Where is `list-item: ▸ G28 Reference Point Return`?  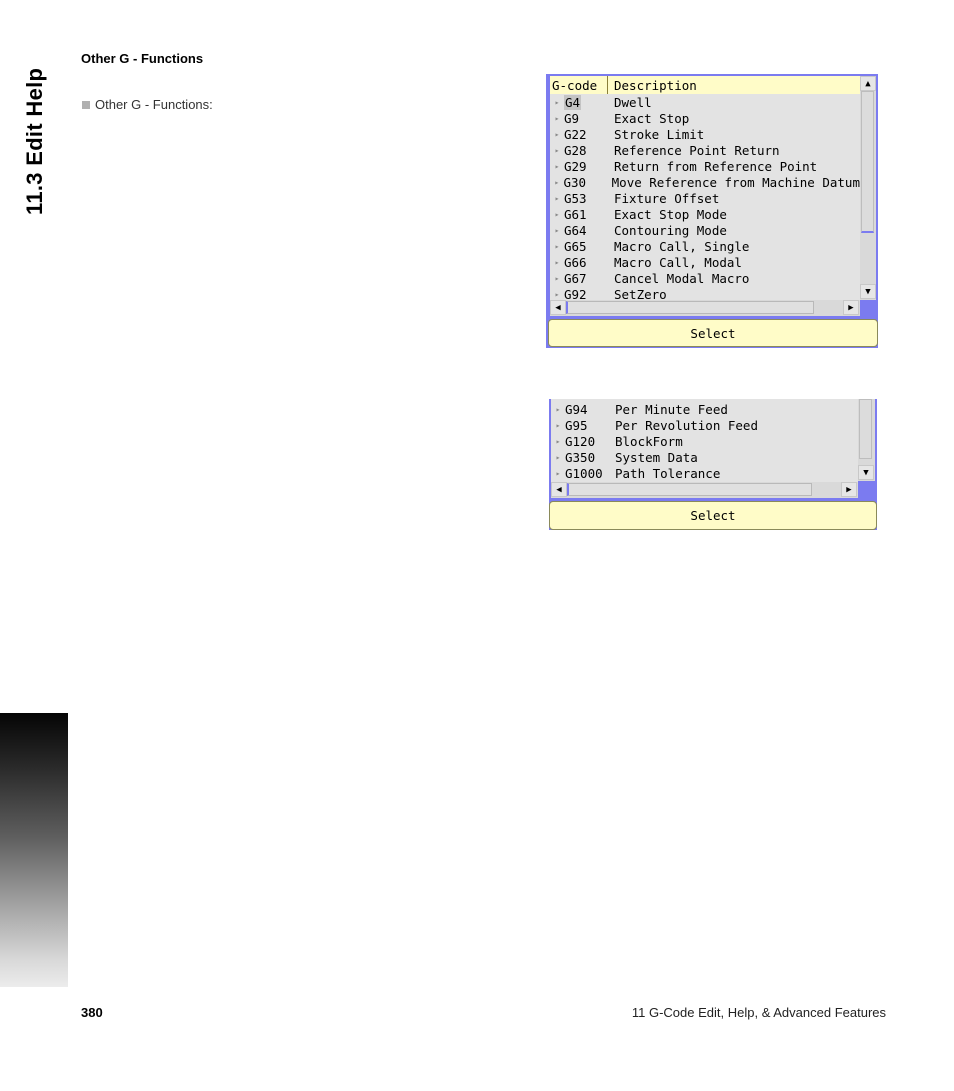 list-item: ▸ G28 Reference Point Return is located at coordinates (705, 150).